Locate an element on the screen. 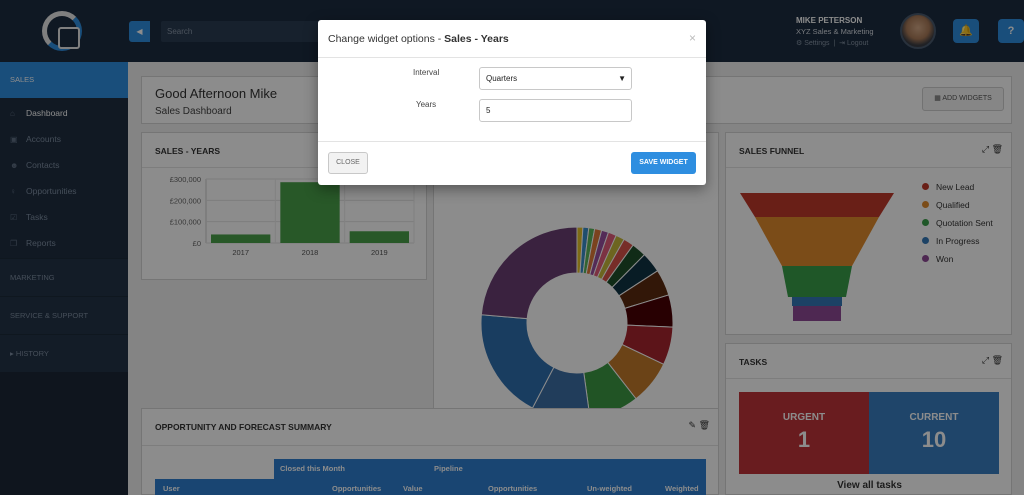  years-label: Years is located at coordinates (426, 104).